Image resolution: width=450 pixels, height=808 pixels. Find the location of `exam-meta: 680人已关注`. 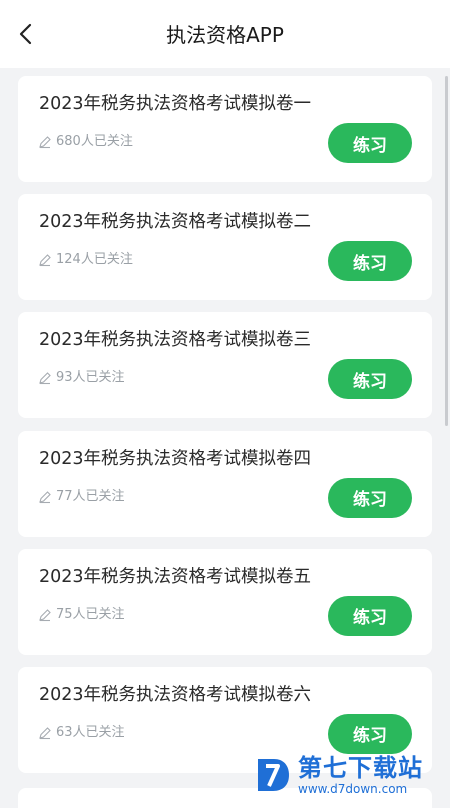

exam-meta: 680人已关注 is located at coordinates (85, 142).